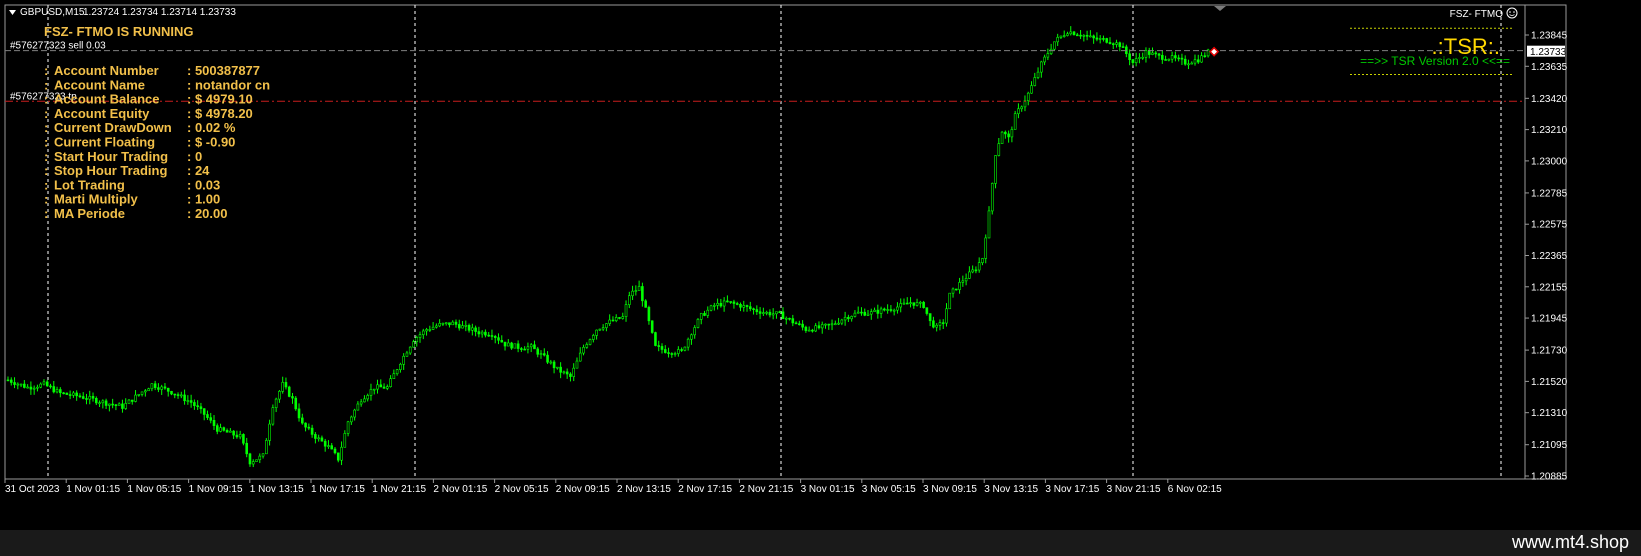 The image size is (1641, 556). I want to click on x-tick-label: 2 Nov 09:15, so click(583, 489).